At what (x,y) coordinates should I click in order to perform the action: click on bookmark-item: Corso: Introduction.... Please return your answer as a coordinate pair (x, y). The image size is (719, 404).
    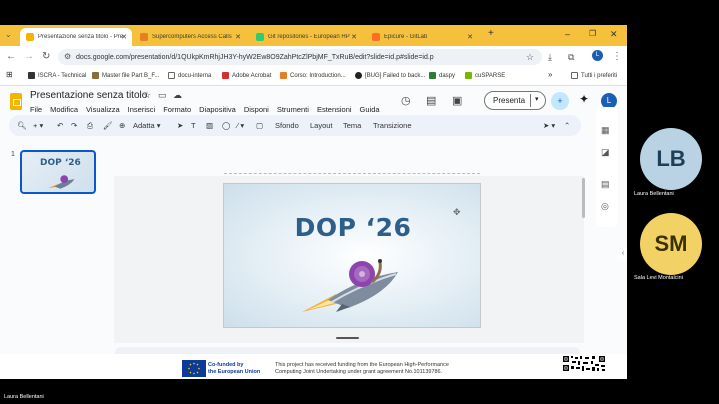
    Looking at the image, I should click on (313, 75).